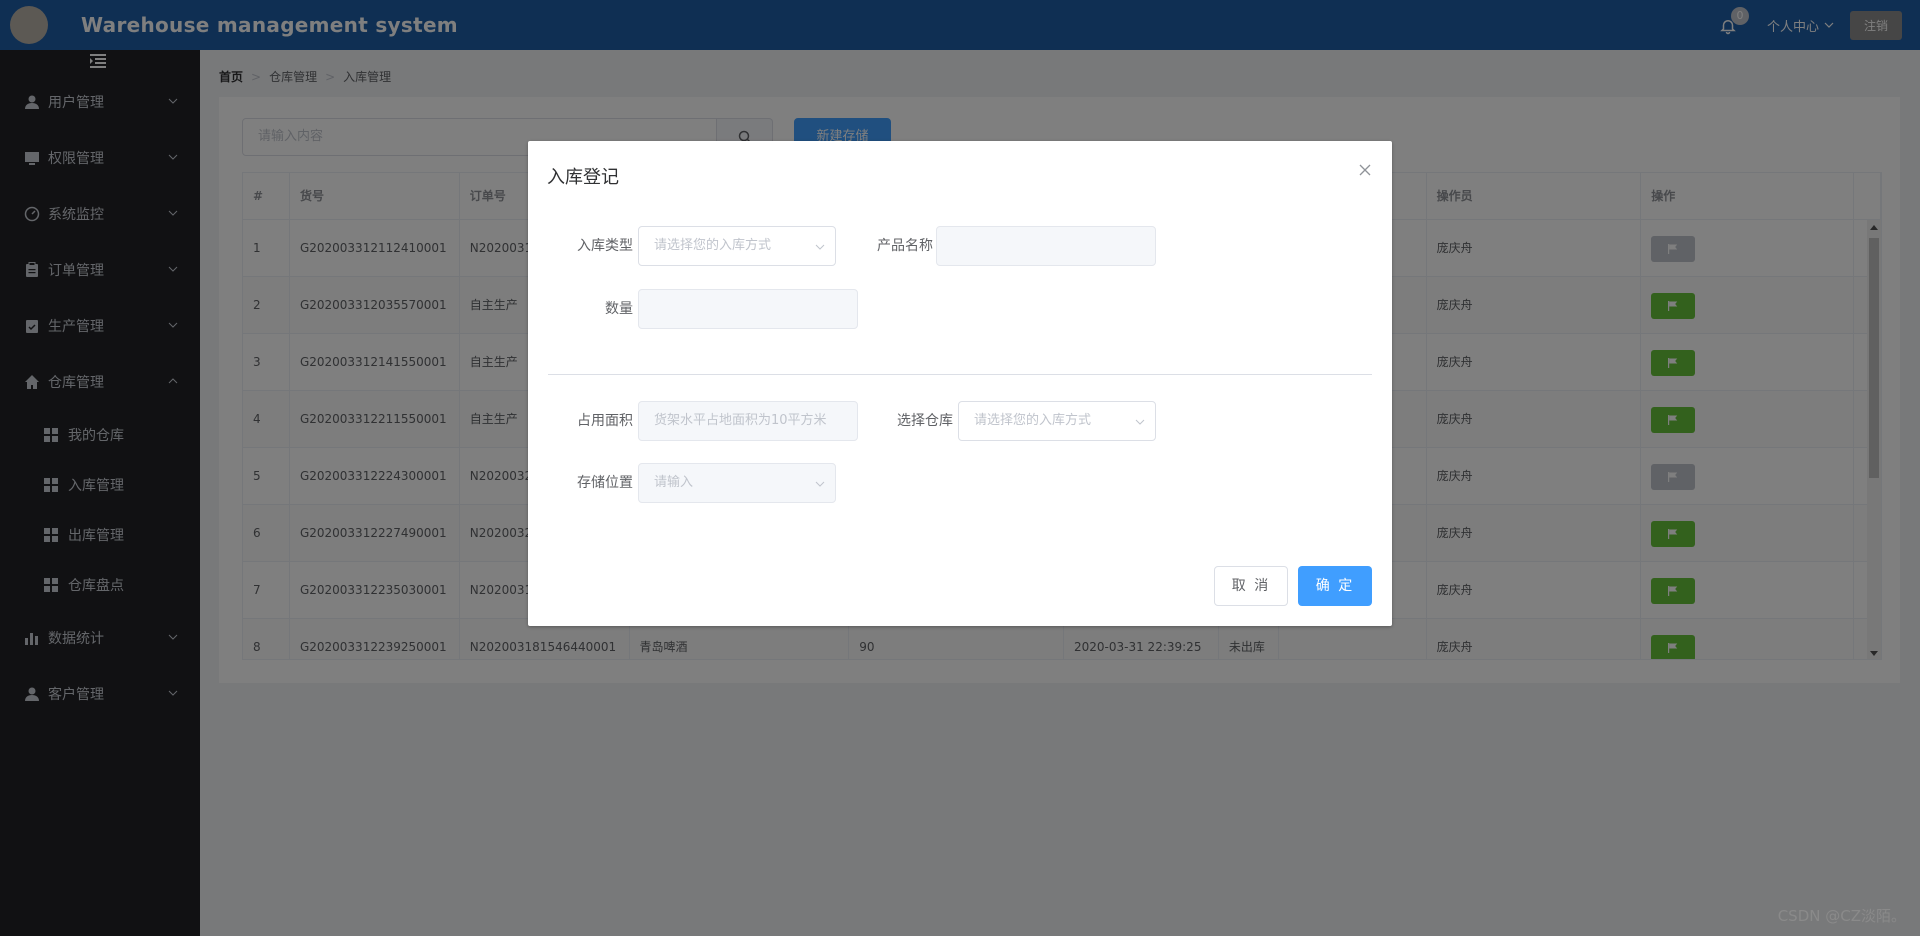  What do you see at coordinates (925, 421) in the screenshot?
I see `select-warehouse-label: 选择仓库` at bounding box center [925, 421].